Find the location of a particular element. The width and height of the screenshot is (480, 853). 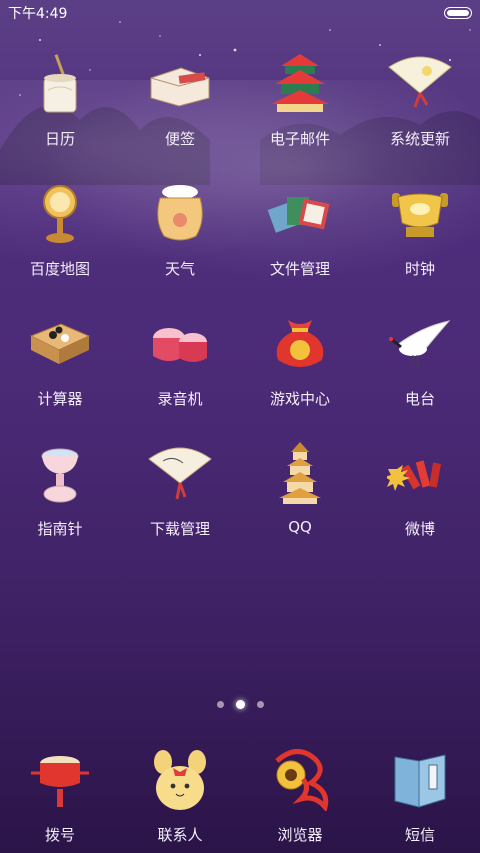

dock: 拨号 联系人 浏览器 短信 is located at coordinates (240, 795).